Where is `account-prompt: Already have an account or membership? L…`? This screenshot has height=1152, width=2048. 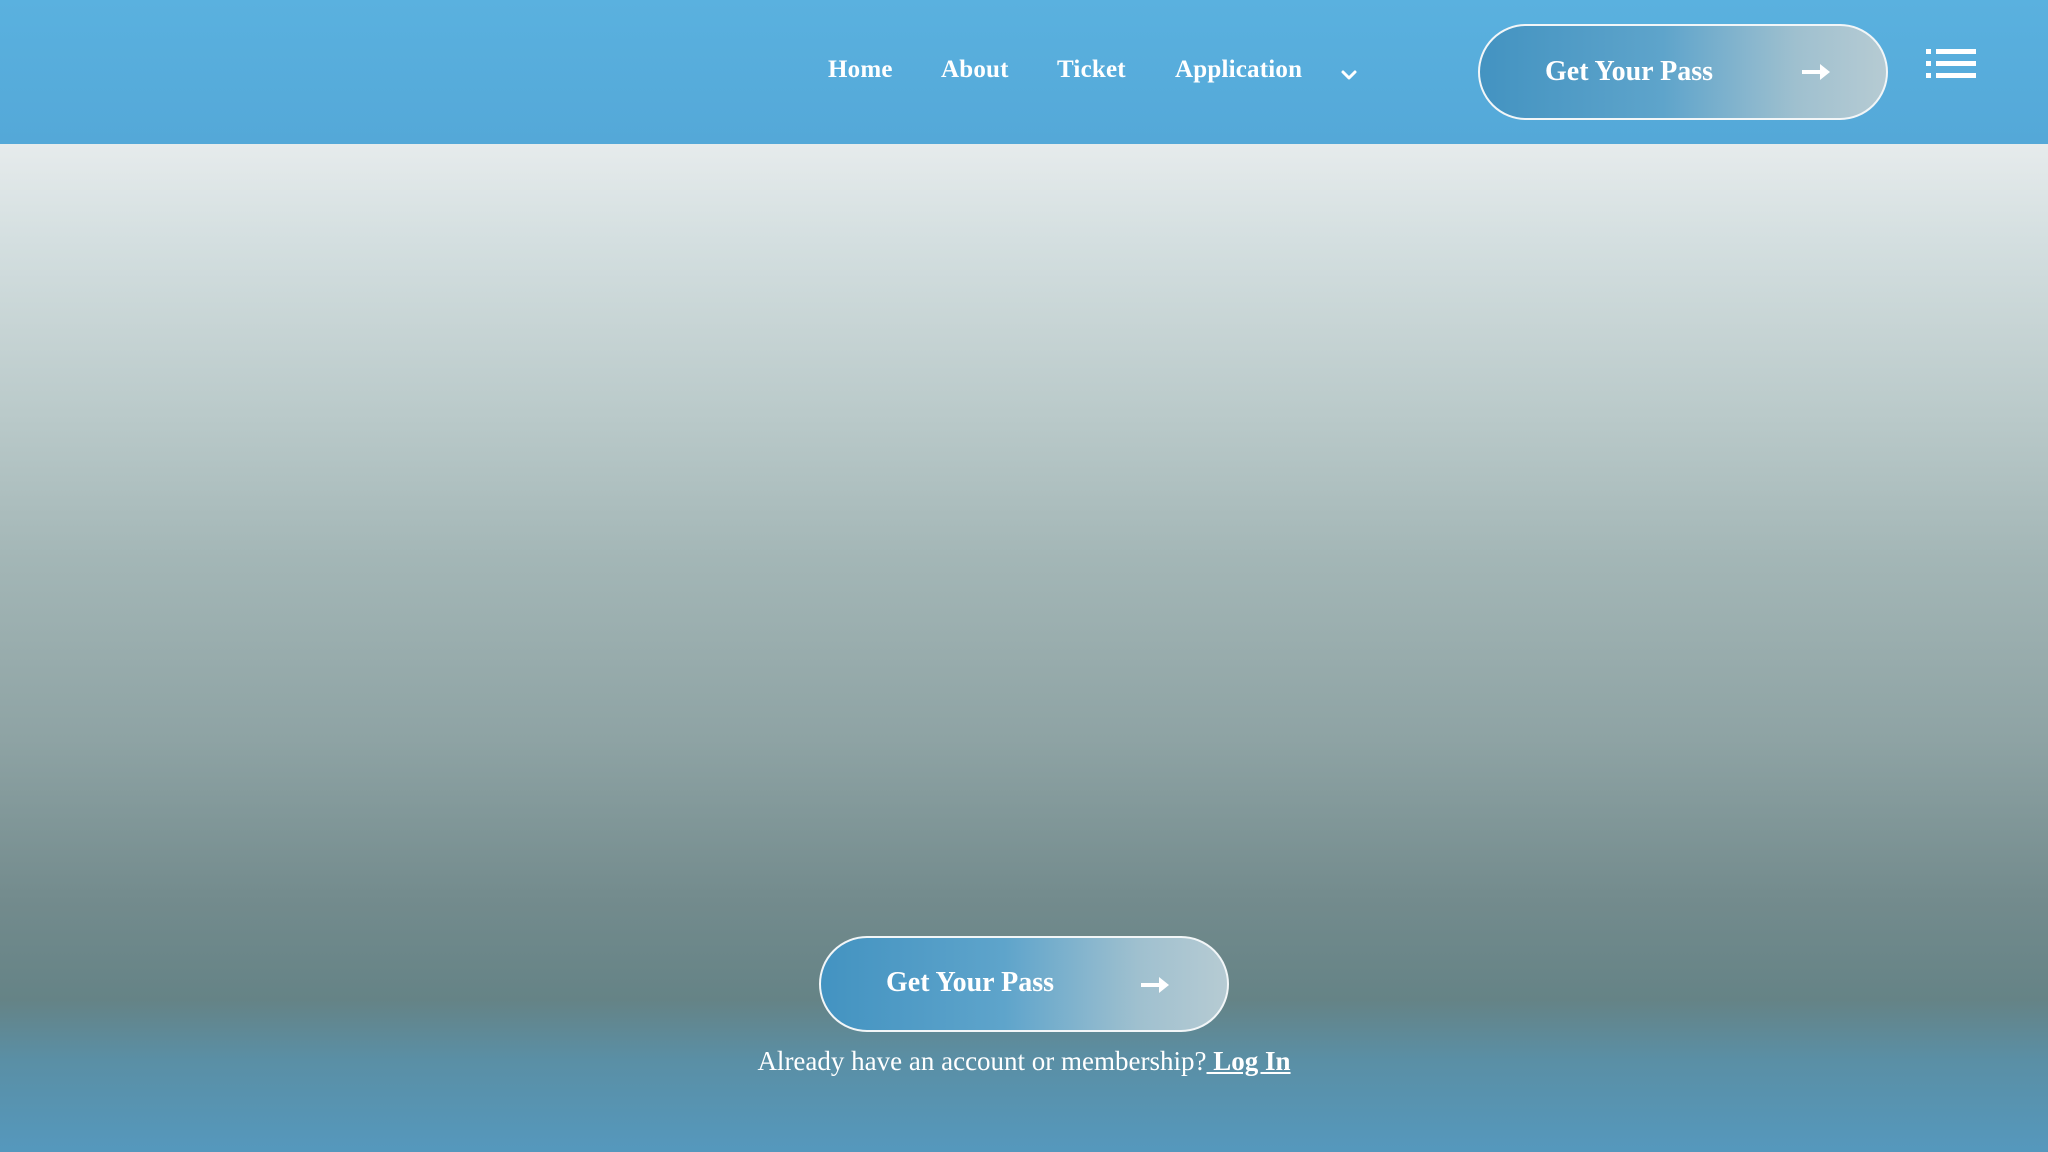 account-prompt: Already have an account or membership? L… is located at coordinates (1024, 1061).